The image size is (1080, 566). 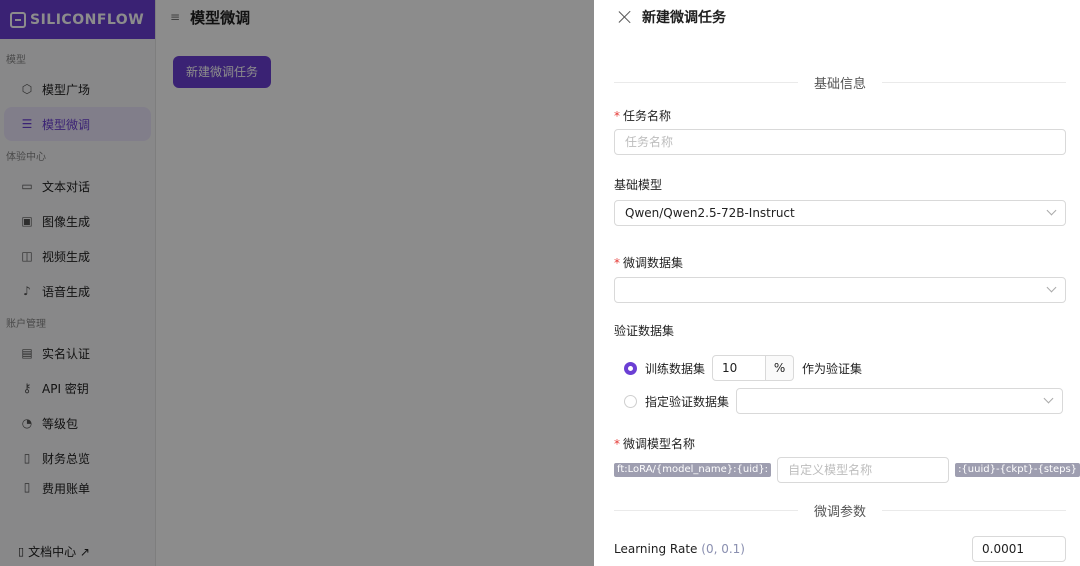 I want to click on validation-option-custom: 指定验证数据集, so click(x=840, y=401).